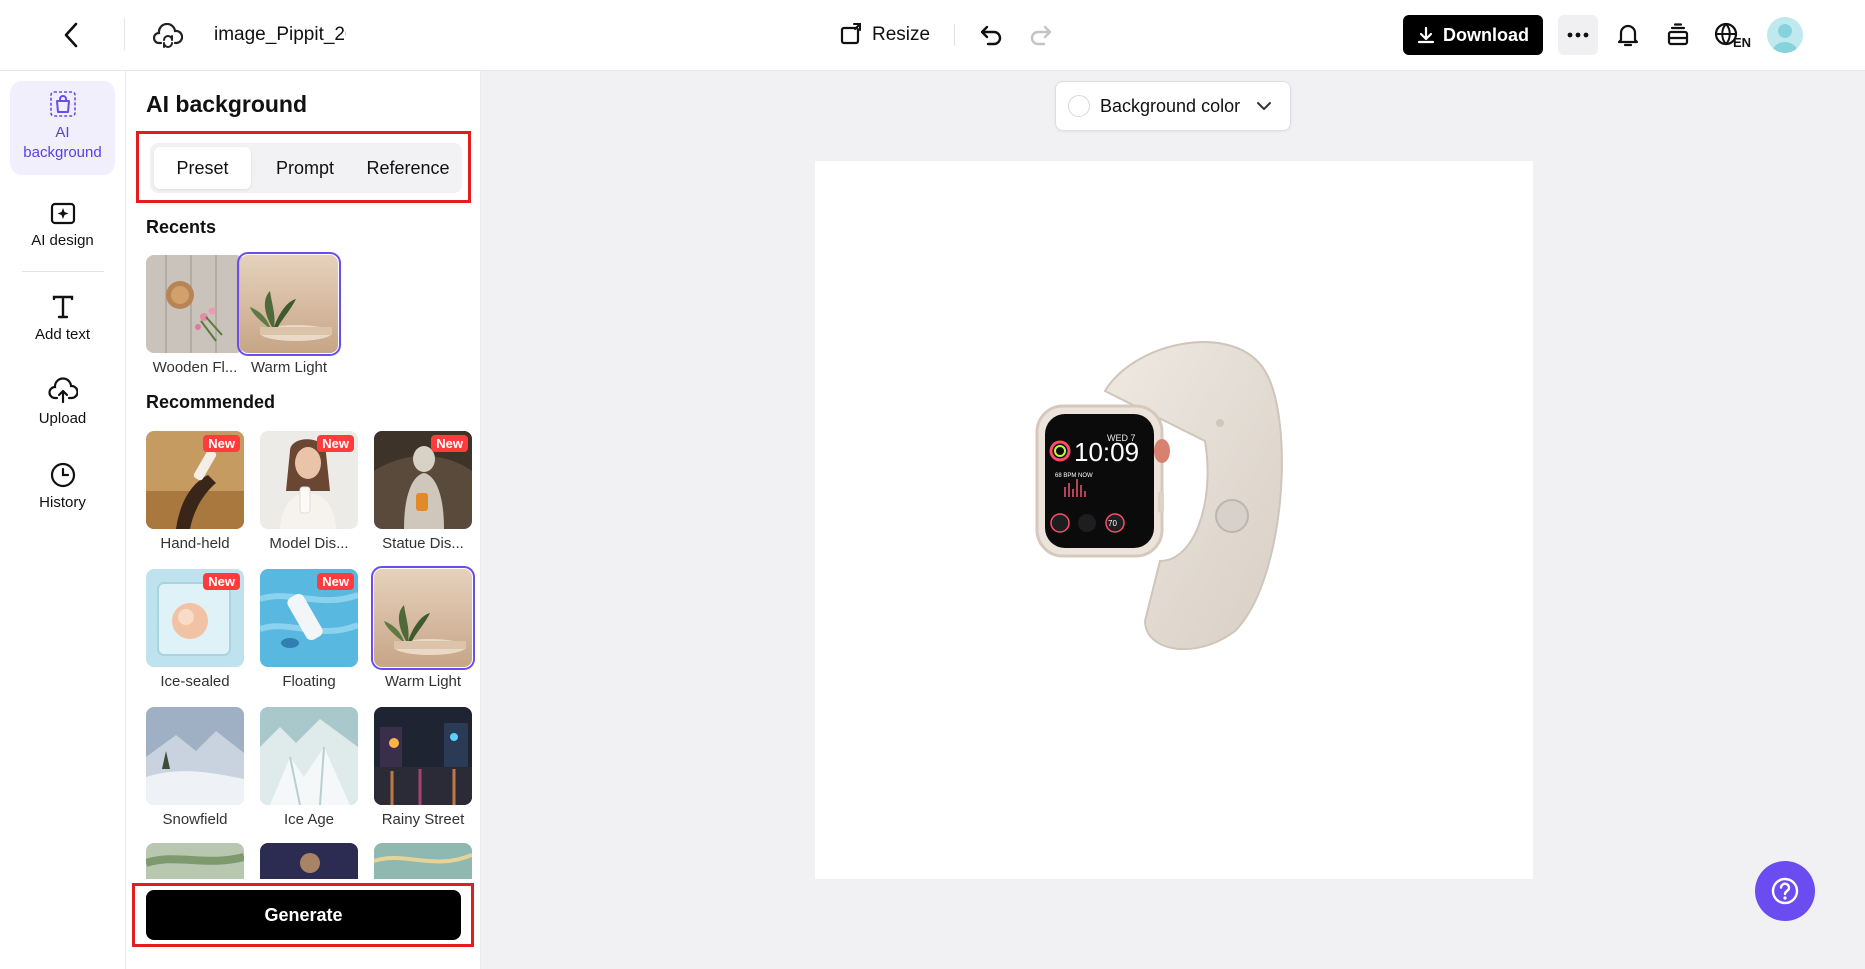  I want to click on rail-item-ai-design: AI design, so click(62, 225).